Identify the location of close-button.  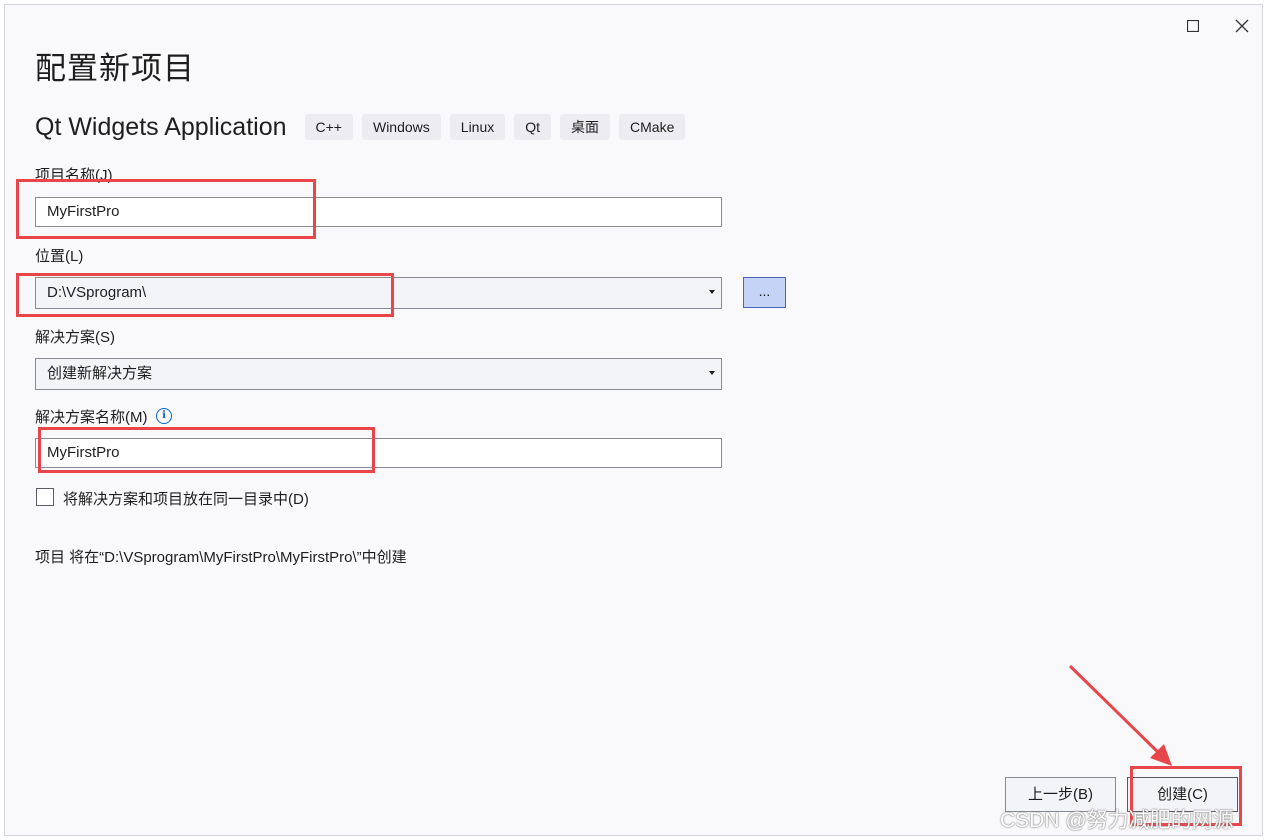
(1242, 26).